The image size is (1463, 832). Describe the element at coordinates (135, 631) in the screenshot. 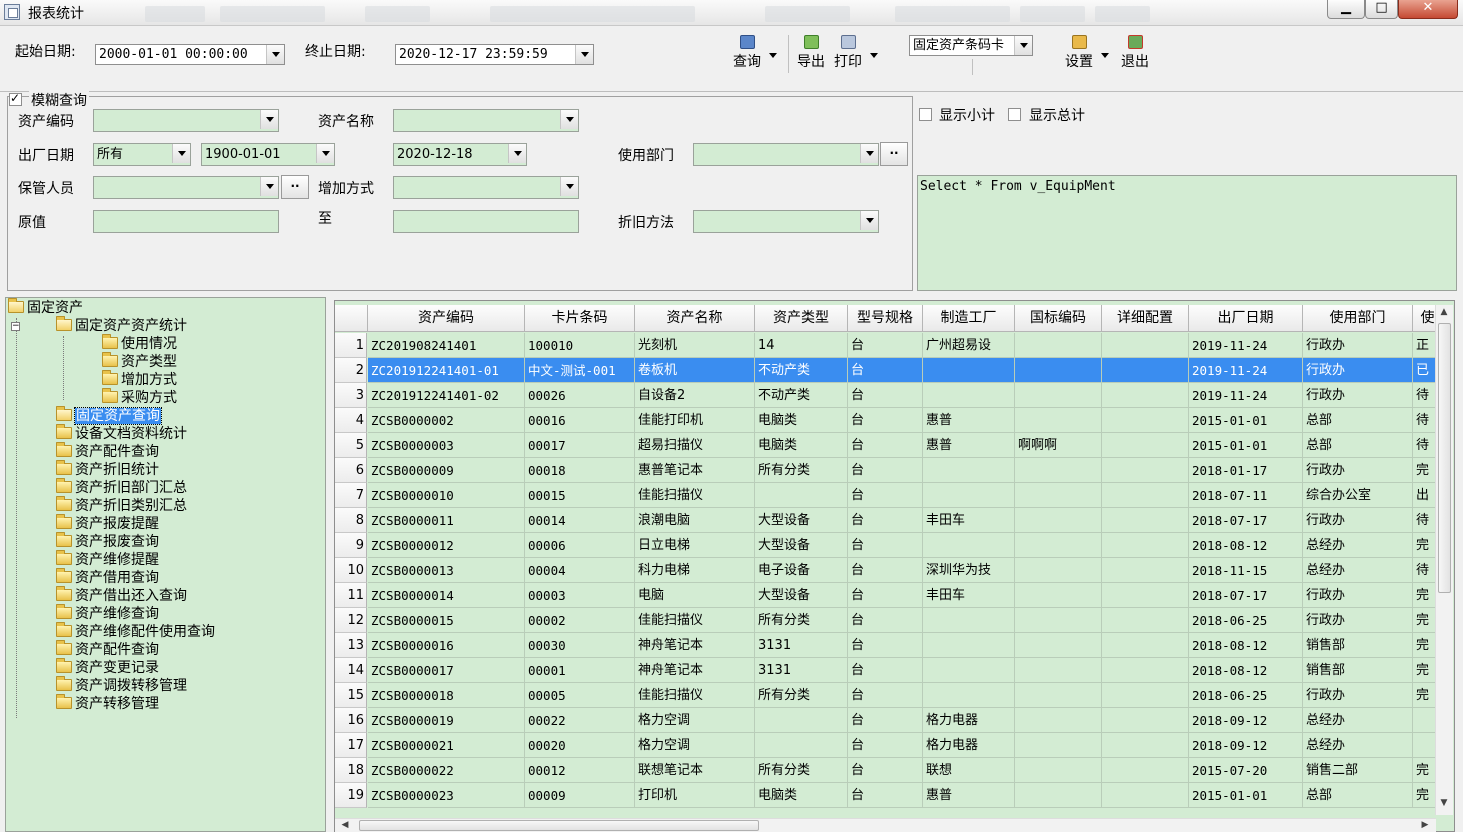

I see `tree-node: 资产维修配件使用查询` at that location.